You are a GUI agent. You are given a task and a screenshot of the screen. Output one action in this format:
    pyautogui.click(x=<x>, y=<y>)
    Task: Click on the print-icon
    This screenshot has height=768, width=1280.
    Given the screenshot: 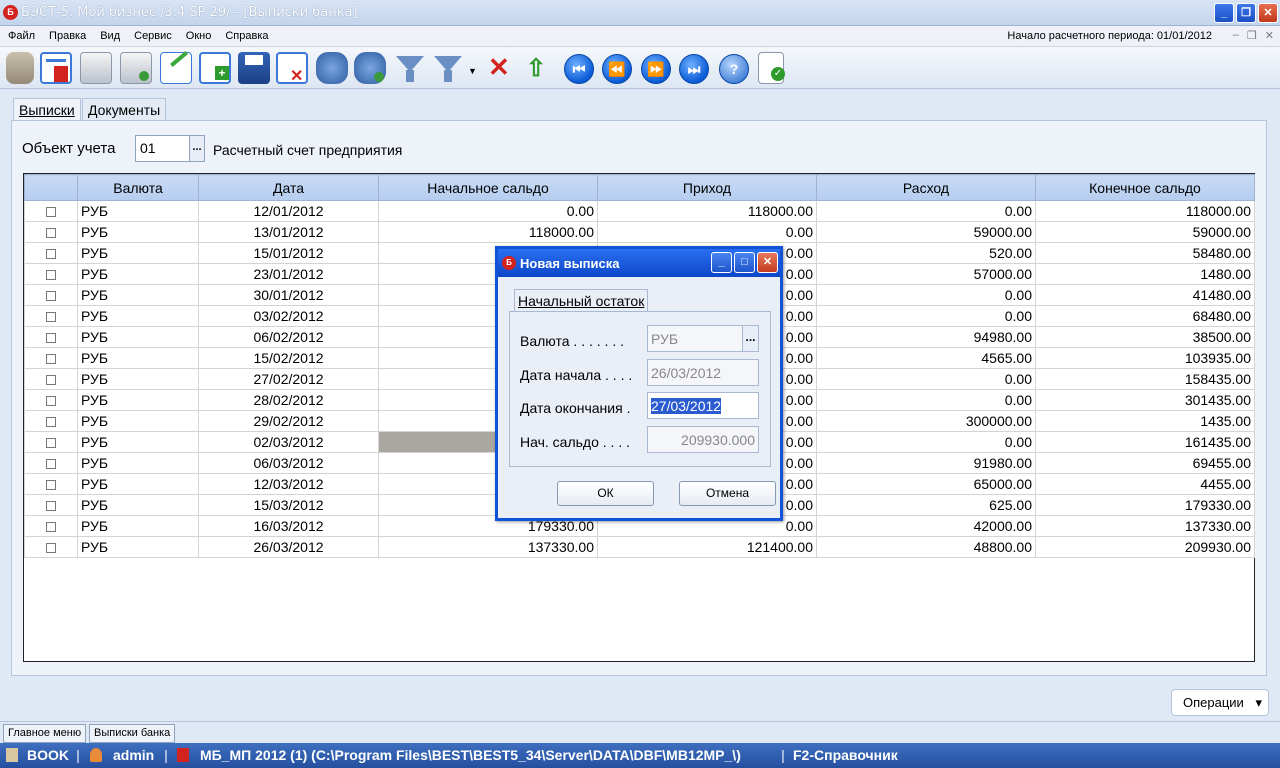 What is the action you would take?
    pyautogui.click(x=96, y=68)
    